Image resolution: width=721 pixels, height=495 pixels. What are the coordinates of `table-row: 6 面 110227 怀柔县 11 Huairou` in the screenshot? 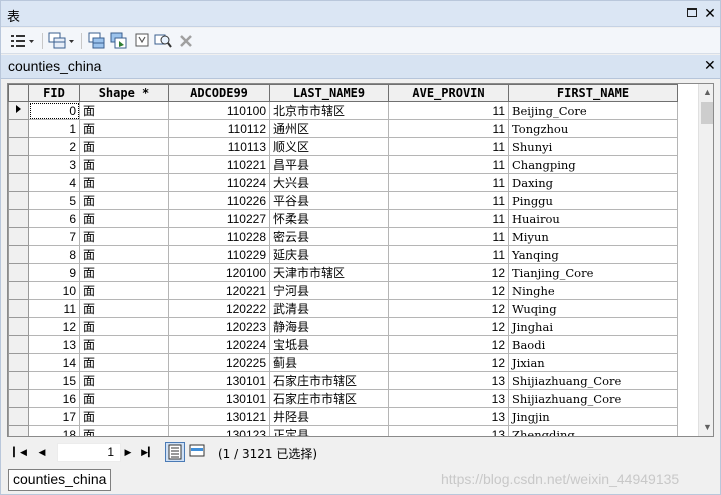 It's located at (343, 218).